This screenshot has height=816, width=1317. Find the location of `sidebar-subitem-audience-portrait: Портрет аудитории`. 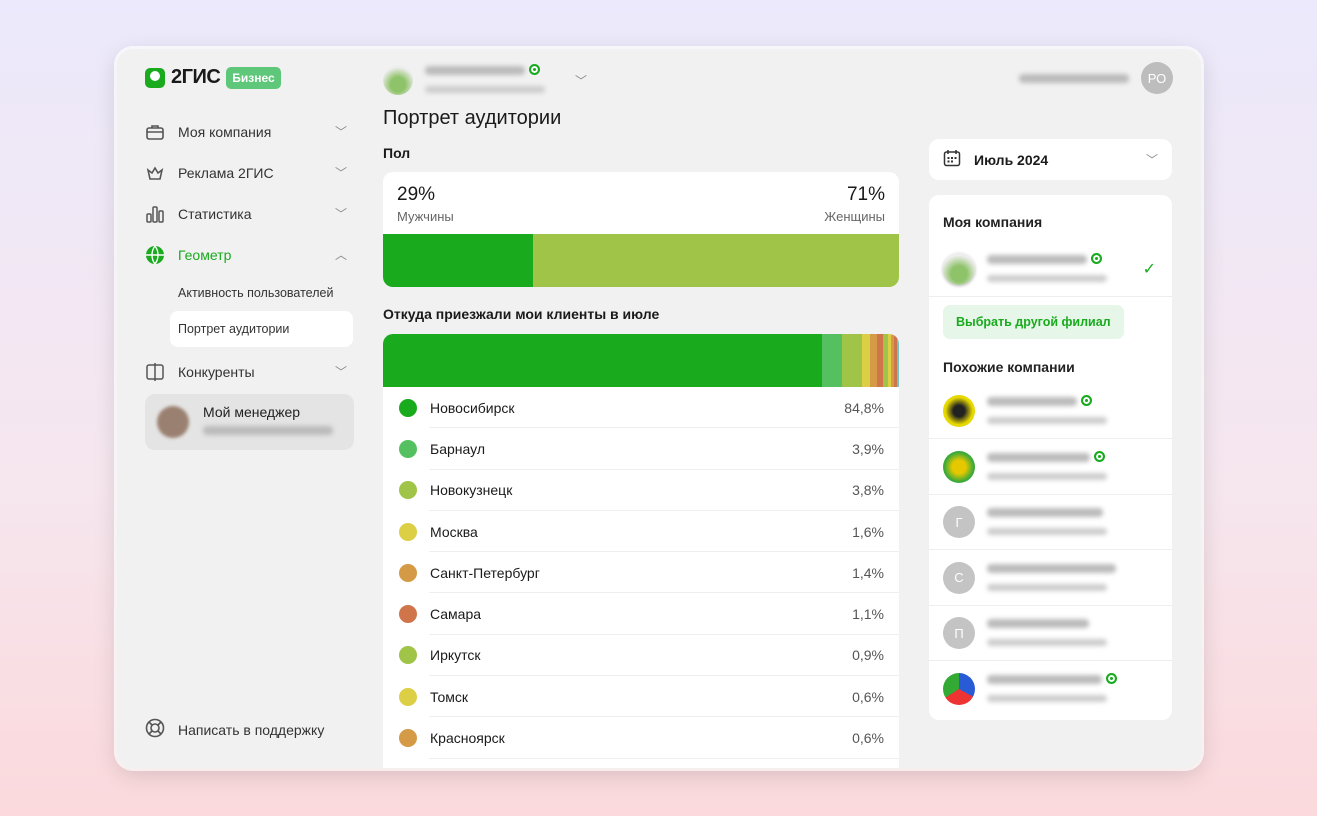

sidebar-subitem-audience-portrait: Портрет аудитории is located at coordinates (261, 329).